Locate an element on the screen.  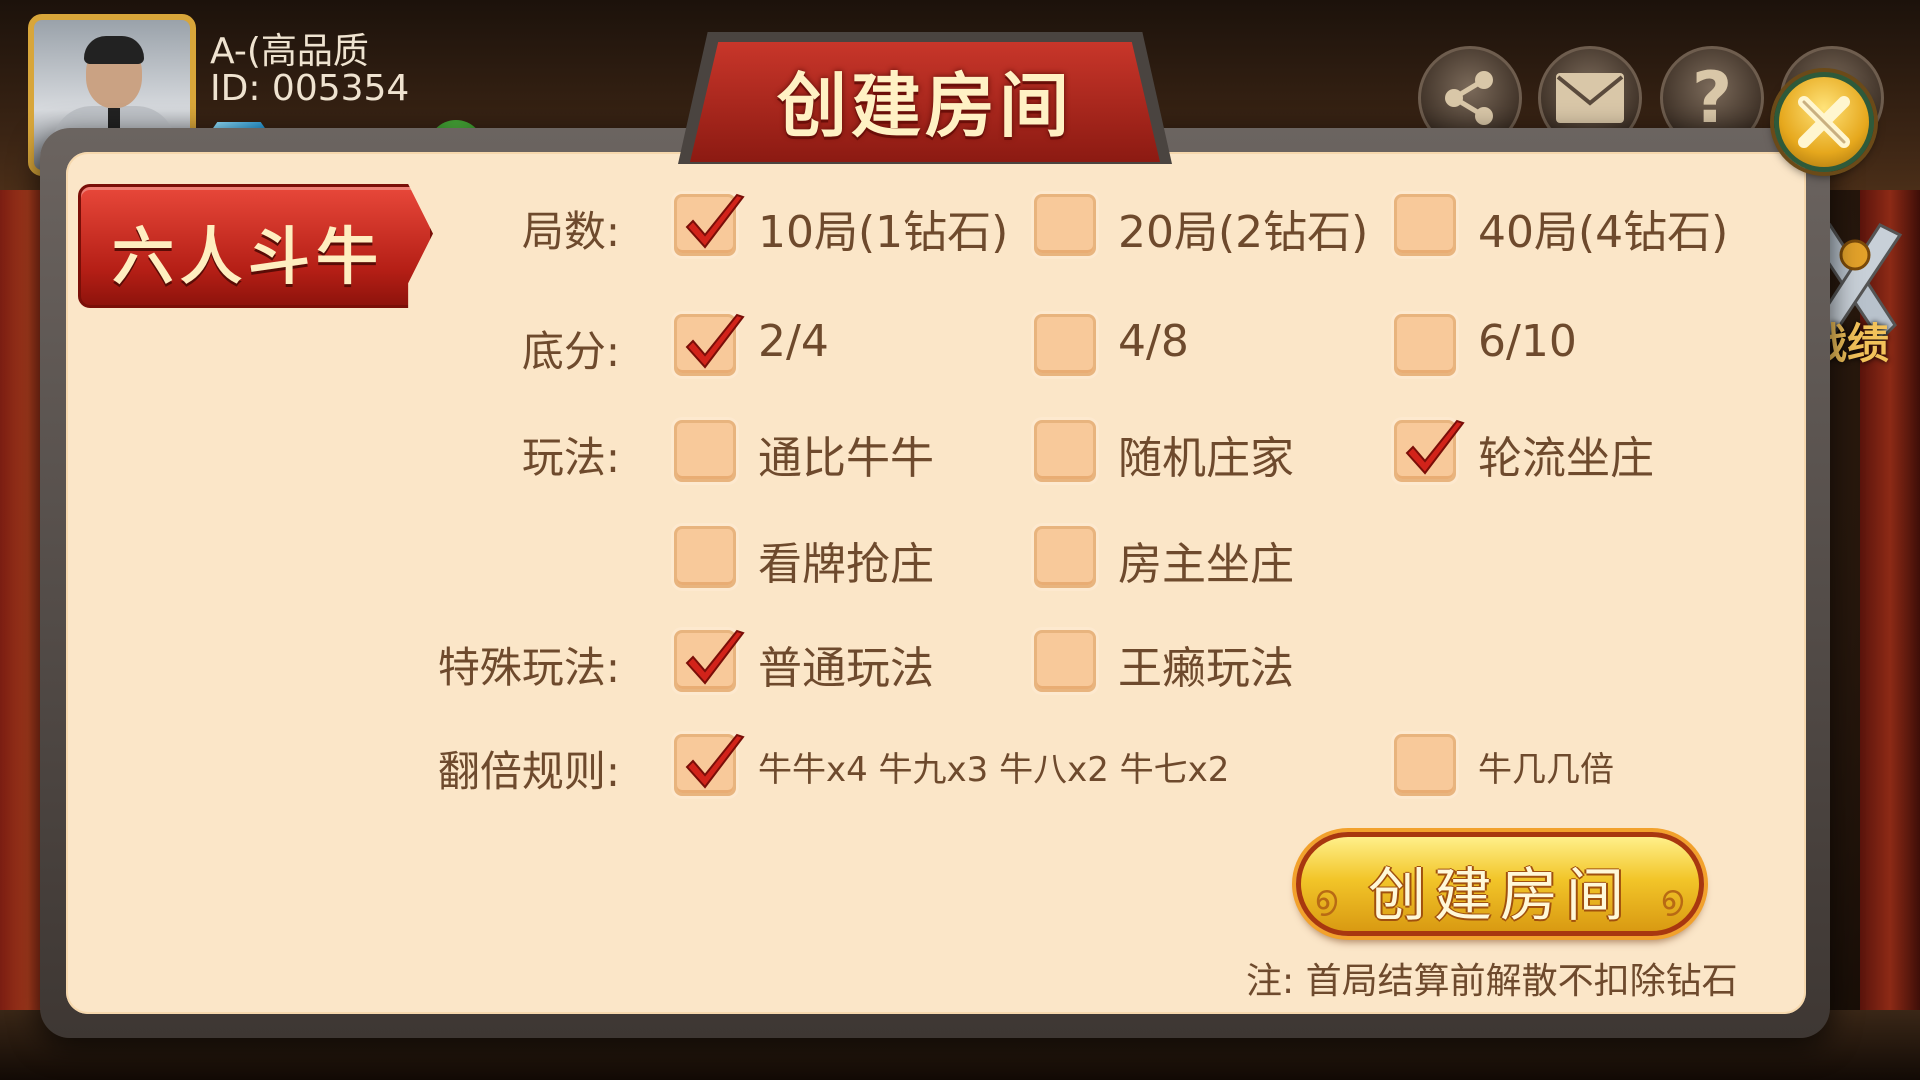
rounds-40-label: 40局(4钻石) is located at coordinates (1603, 232).